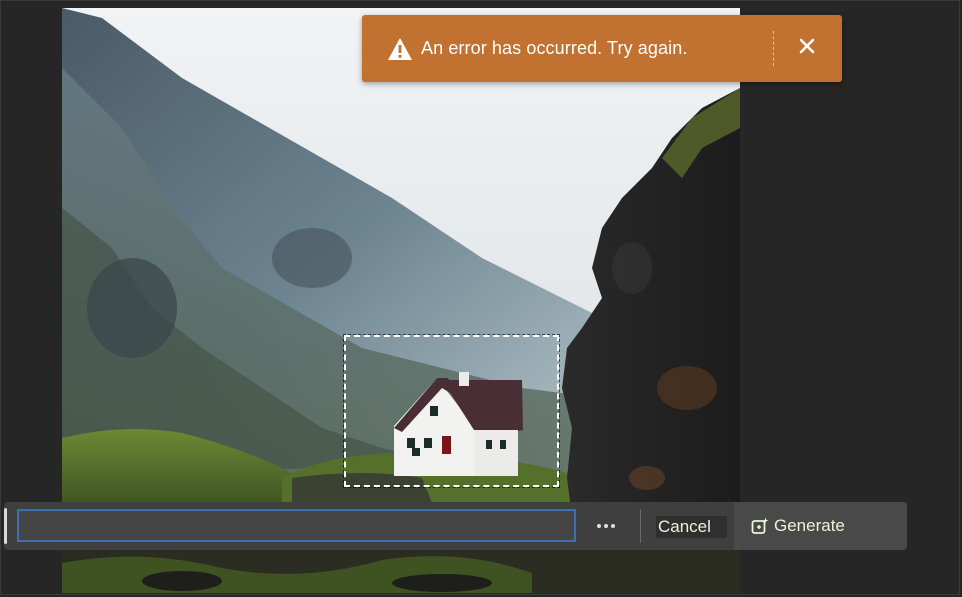  What do you see at coordinates (807, 46) in the screenshot?
I see `close-icon` at bounding box center [807, 46].